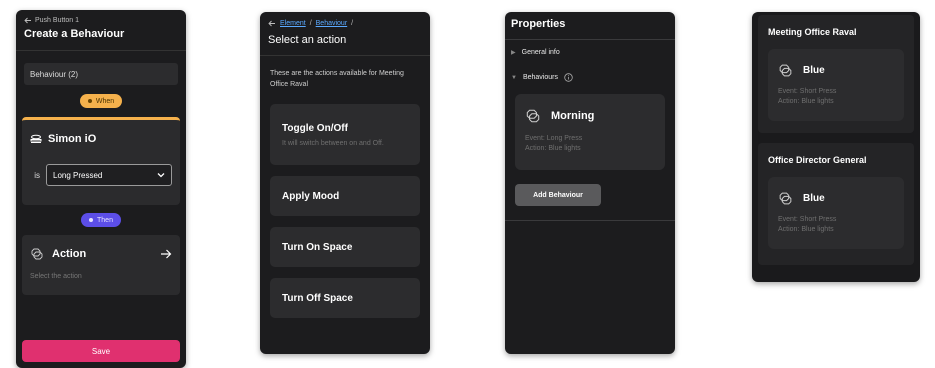  I want to click on properties-title: Properties, so click(538, 24).